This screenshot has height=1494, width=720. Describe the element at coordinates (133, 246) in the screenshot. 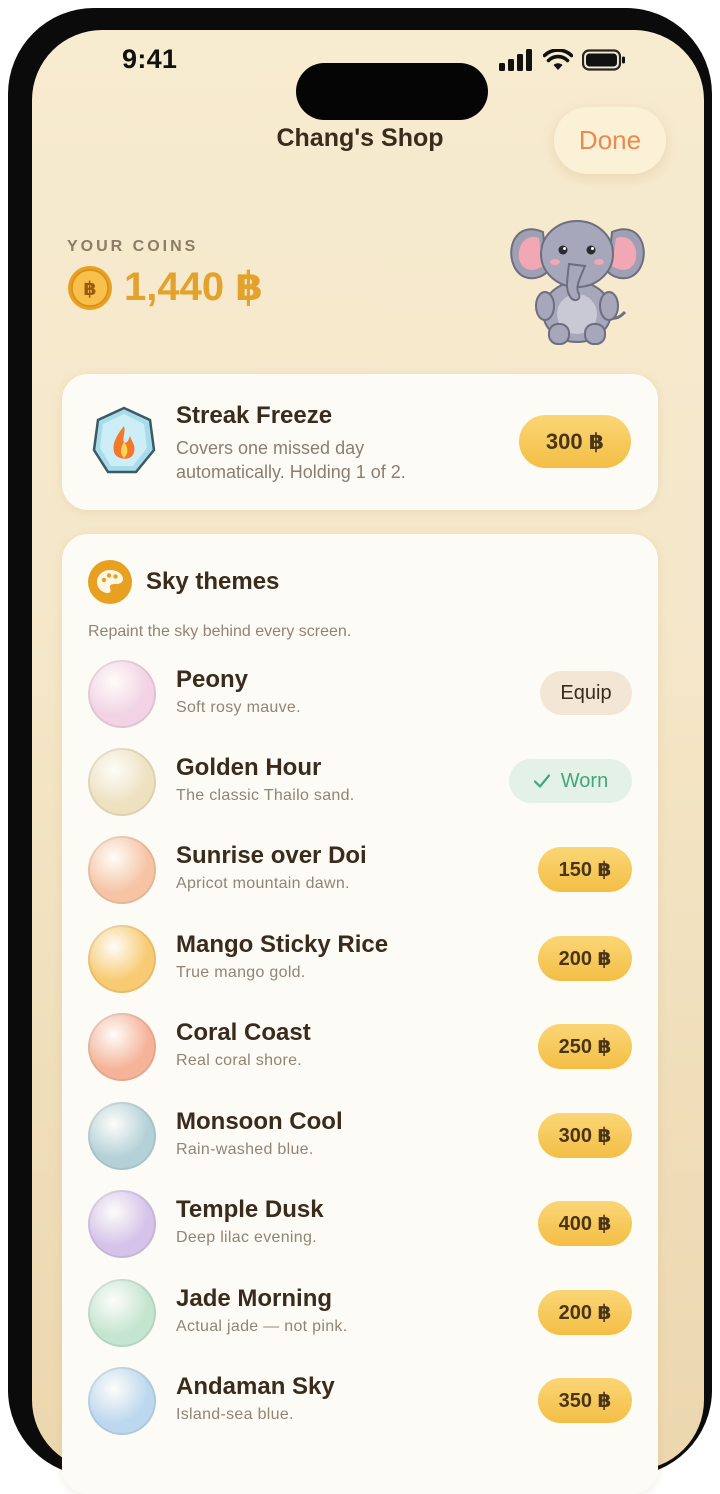

I see `coins-label: YOUR COINS` at that location.